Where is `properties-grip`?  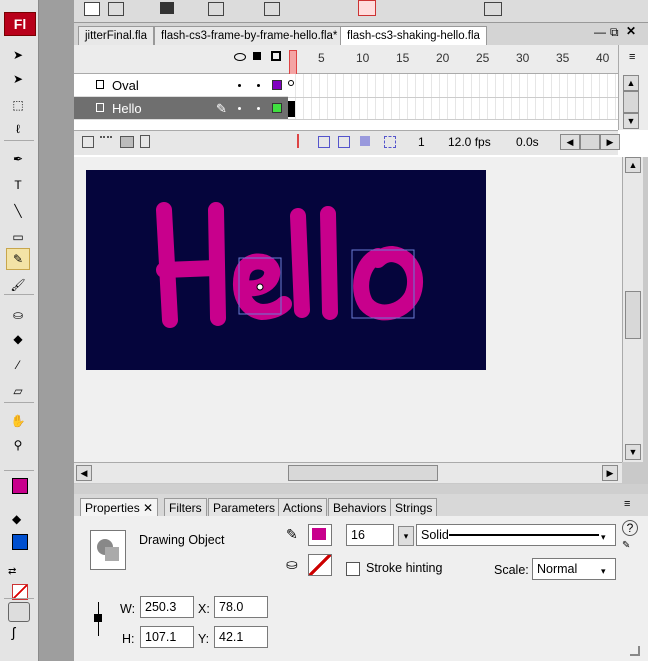 properties-grip is located at coordinates (361, 489).